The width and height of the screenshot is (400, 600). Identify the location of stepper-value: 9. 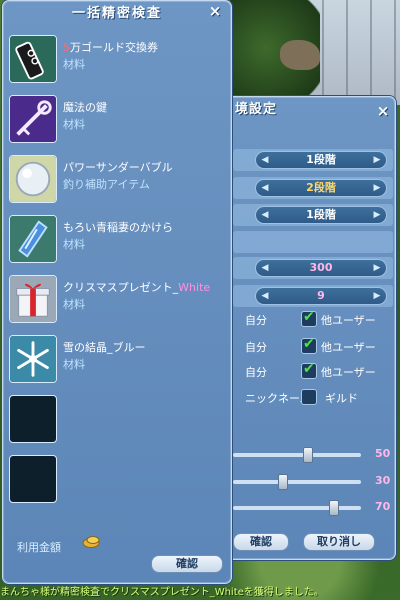
(321, 295).